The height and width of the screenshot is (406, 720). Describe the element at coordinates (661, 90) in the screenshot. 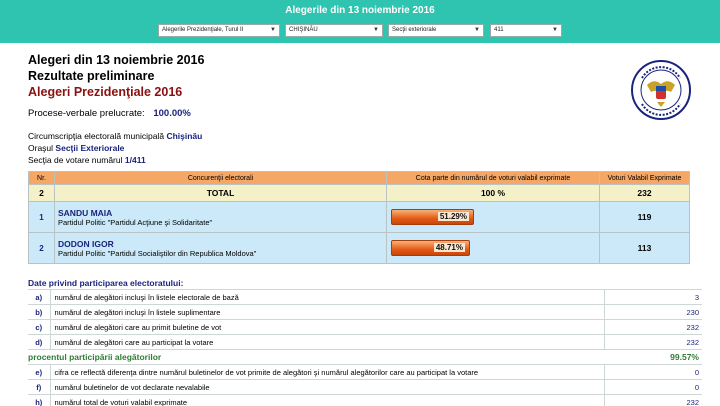

I see `cec-moldova-seal-icon` at that location.